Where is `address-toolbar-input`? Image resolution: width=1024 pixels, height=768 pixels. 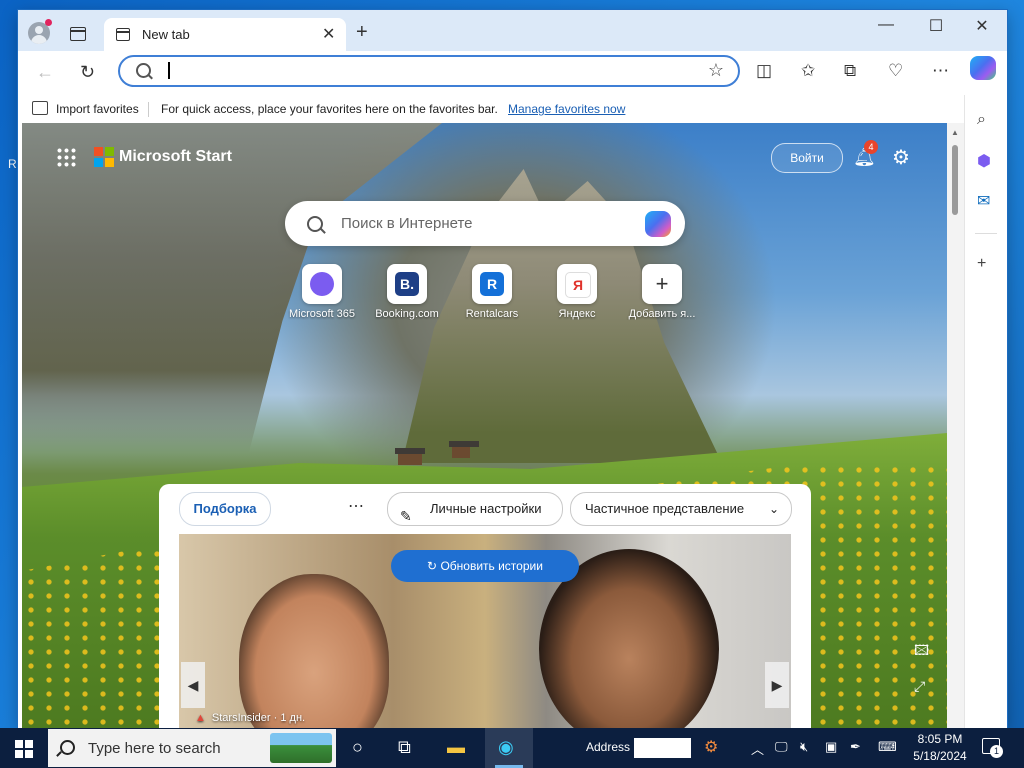
address-toolbar-input is located at coordinates (662, 748).